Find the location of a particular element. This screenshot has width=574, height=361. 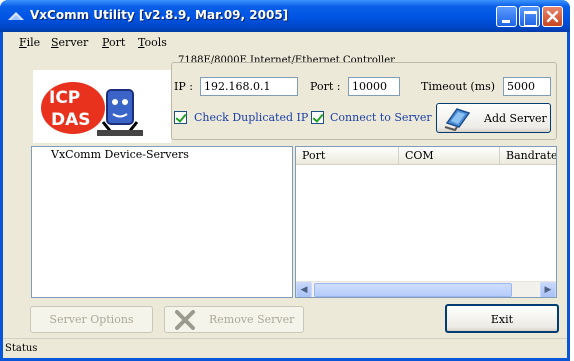

connect-to-server-label: Connect to Server is located at coordinates (381, 117).